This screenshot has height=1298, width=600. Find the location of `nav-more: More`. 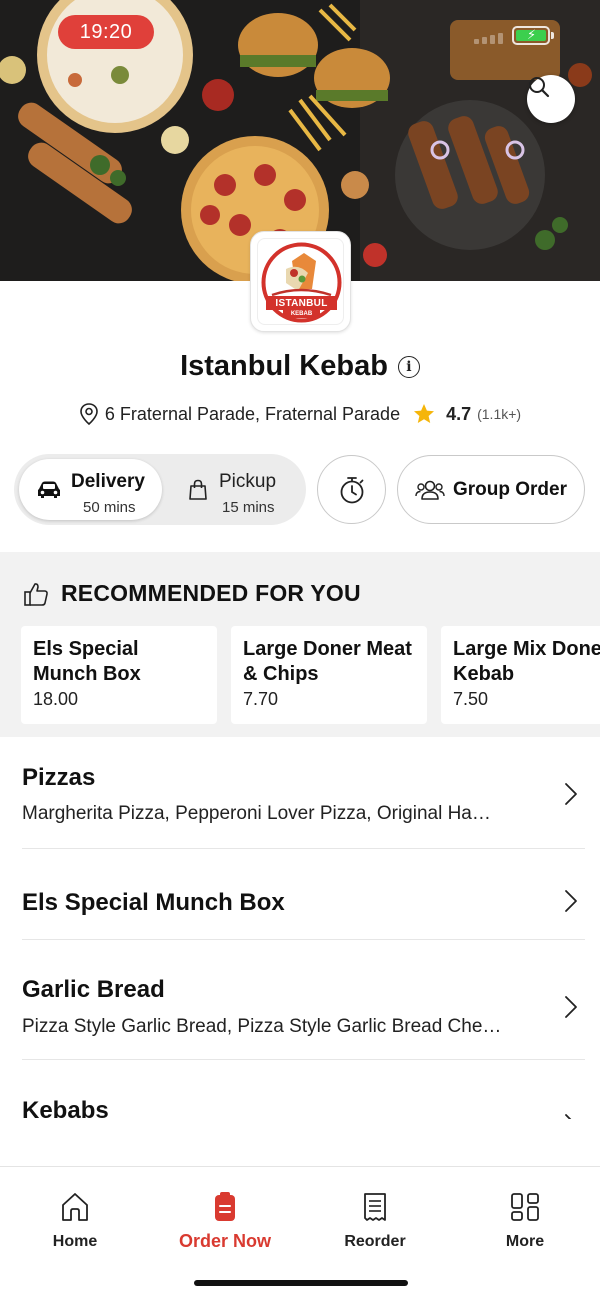

nav-more: More is located at coordinates (525, 1220).